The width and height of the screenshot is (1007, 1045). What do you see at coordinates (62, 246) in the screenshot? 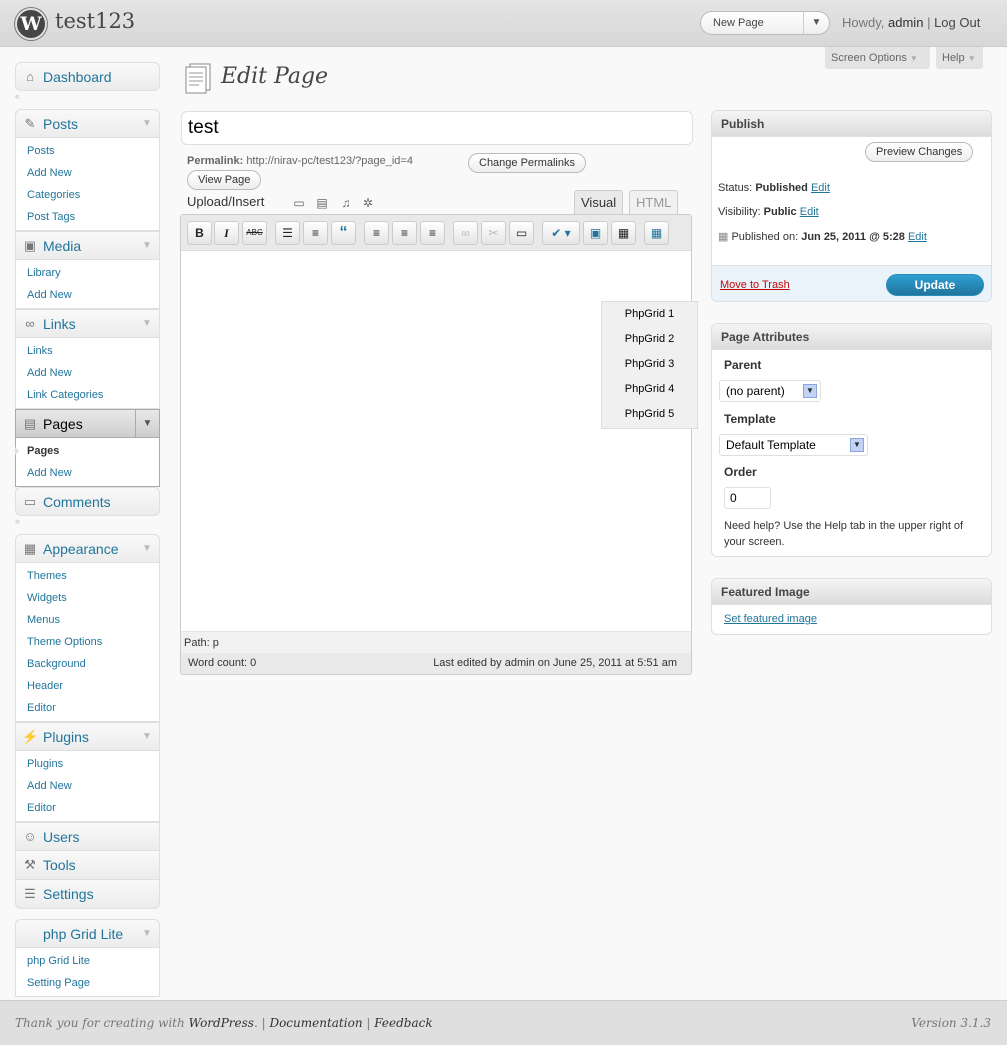
I see `menu-label: Media` at bounding box center [62, 246].